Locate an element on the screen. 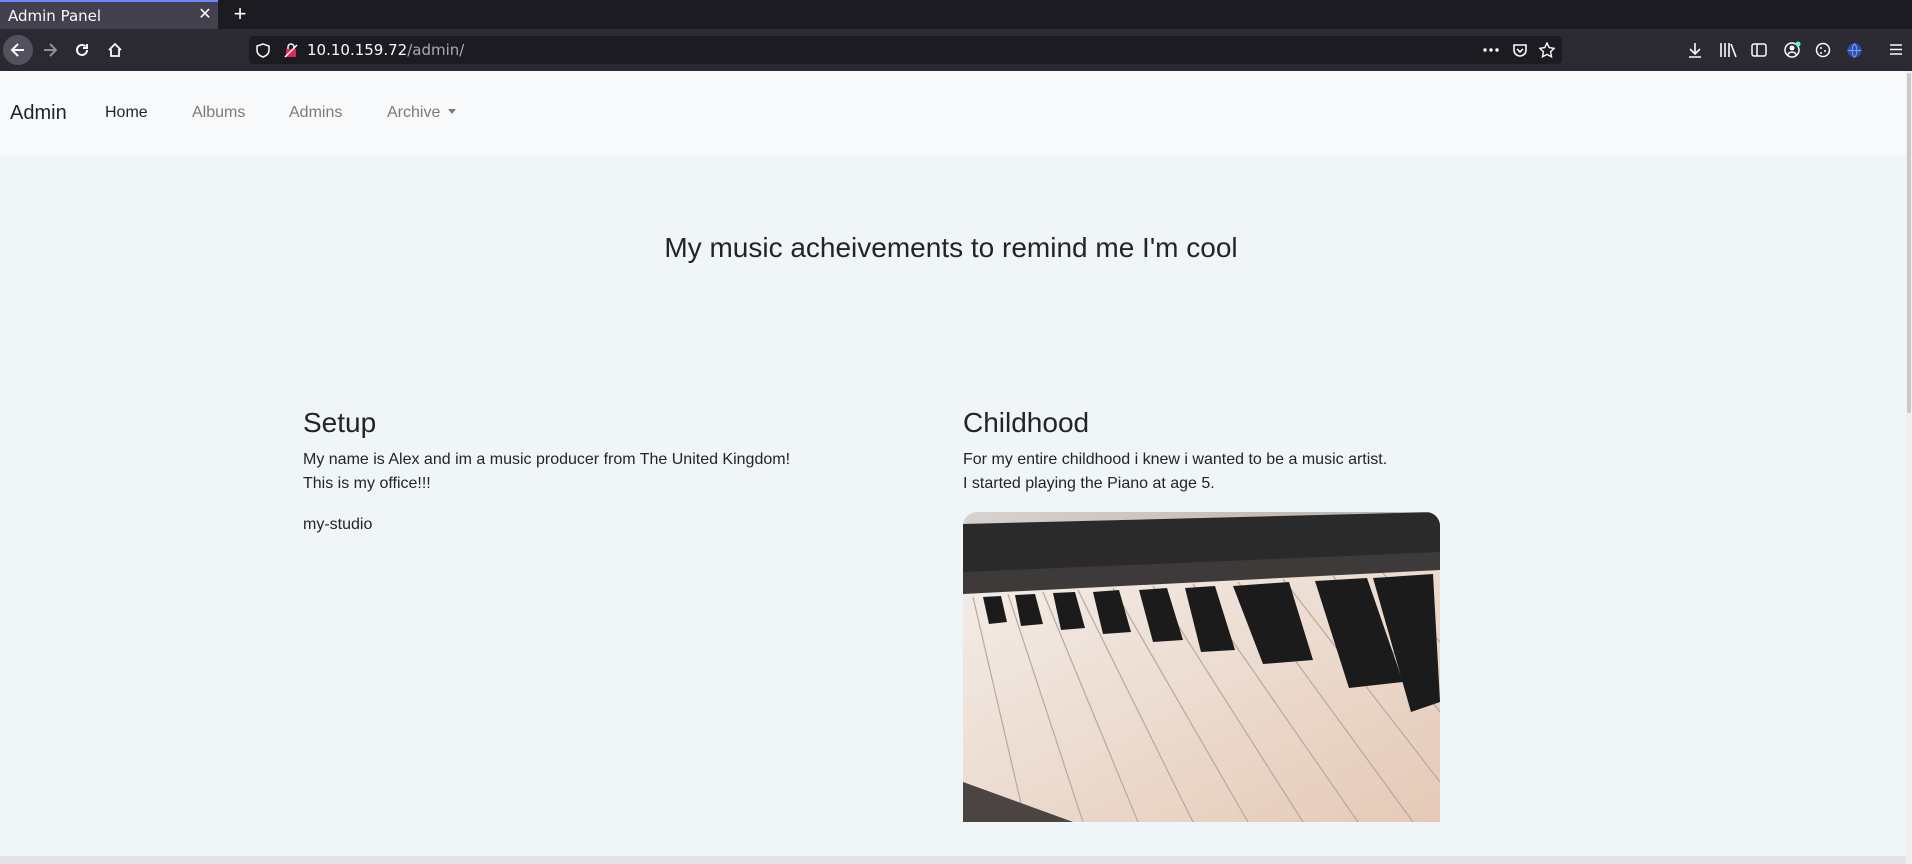 The image size is (1912, 864). browser-tab: Admin Panel ✕ is located at coordinates (109, 14).